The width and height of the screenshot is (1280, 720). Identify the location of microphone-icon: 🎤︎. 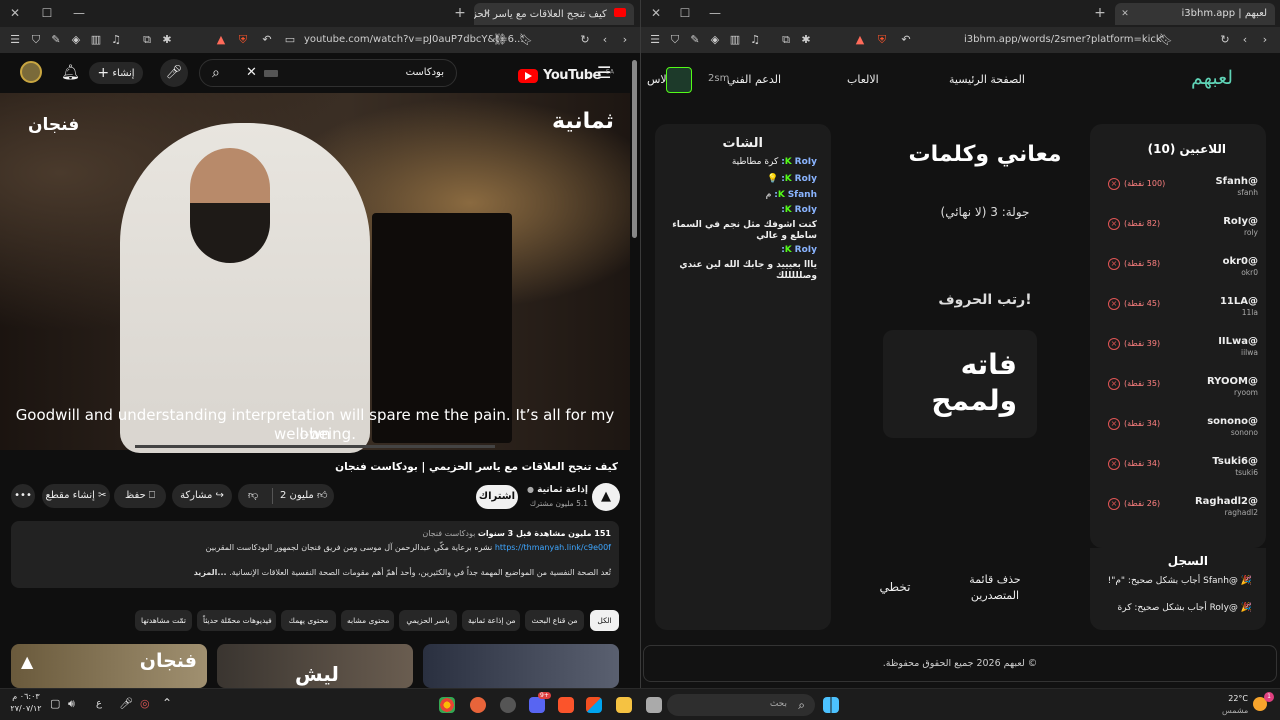
(126, 703).